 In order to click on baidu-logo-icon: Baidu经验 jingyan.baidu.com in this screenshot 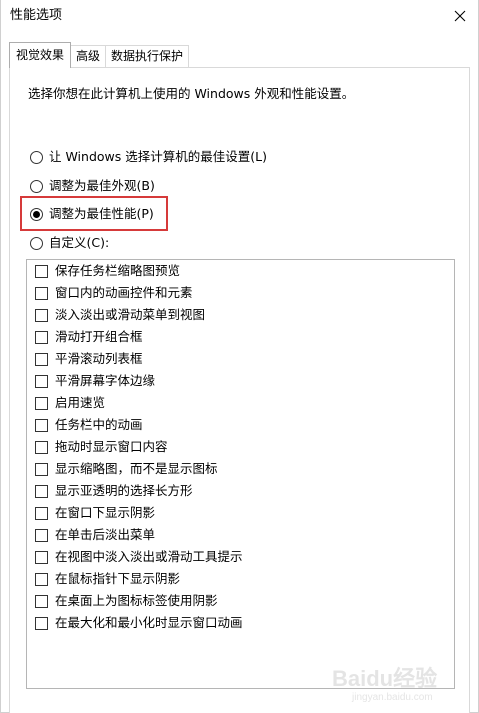, I will do `click(384, 684)`.